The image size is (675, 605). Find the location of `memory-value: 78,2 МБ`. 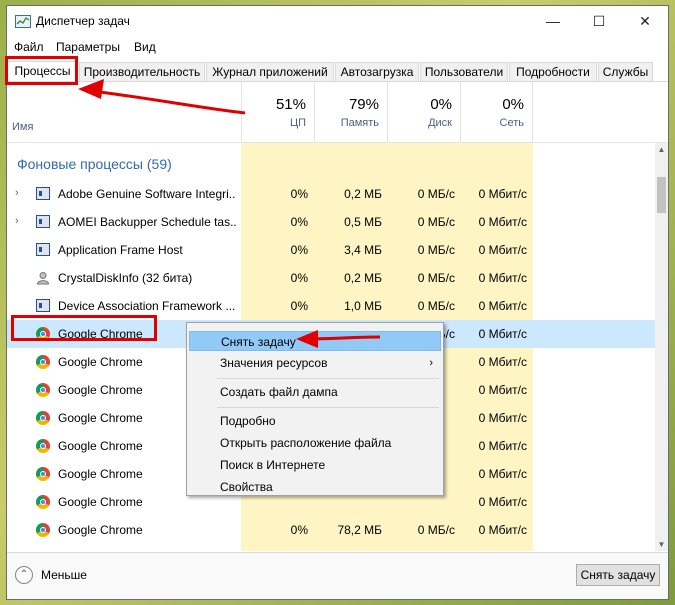

memory-value: 78,2 МБ is located at coordinates (359, 530).